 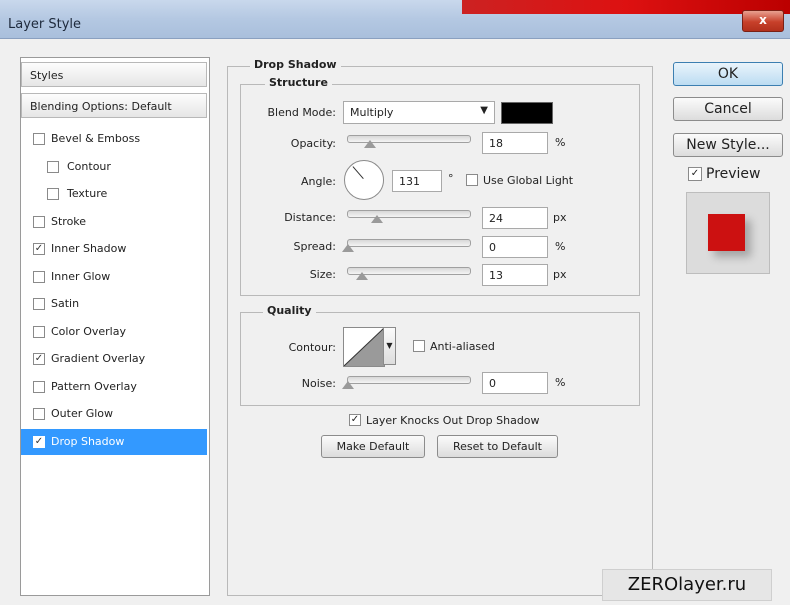 What do you see at coordinates (348, 385) in the screenshot?
I see `noise-slider-thumb` at bounding box center [348, 385].